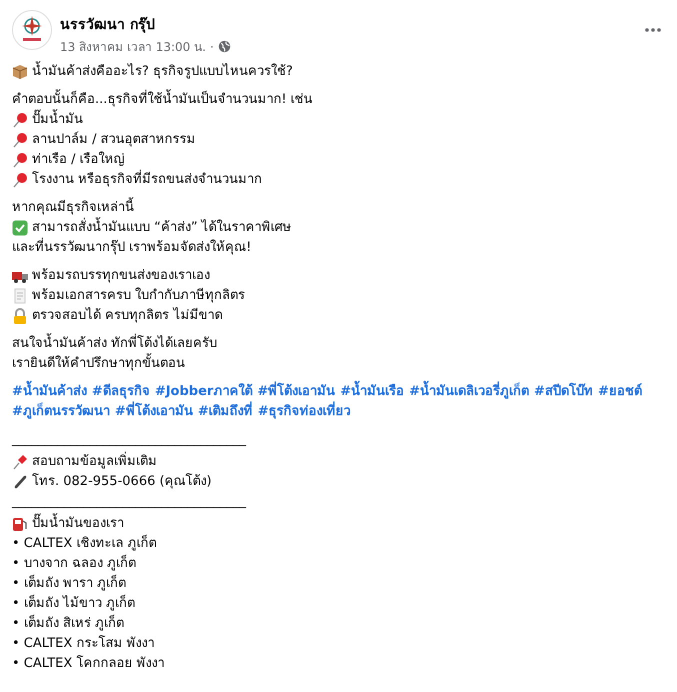 This screenshot has height=692, width=677. I want to click on hashtag-link: #Jobberภาคใต้, so click(203, 392).